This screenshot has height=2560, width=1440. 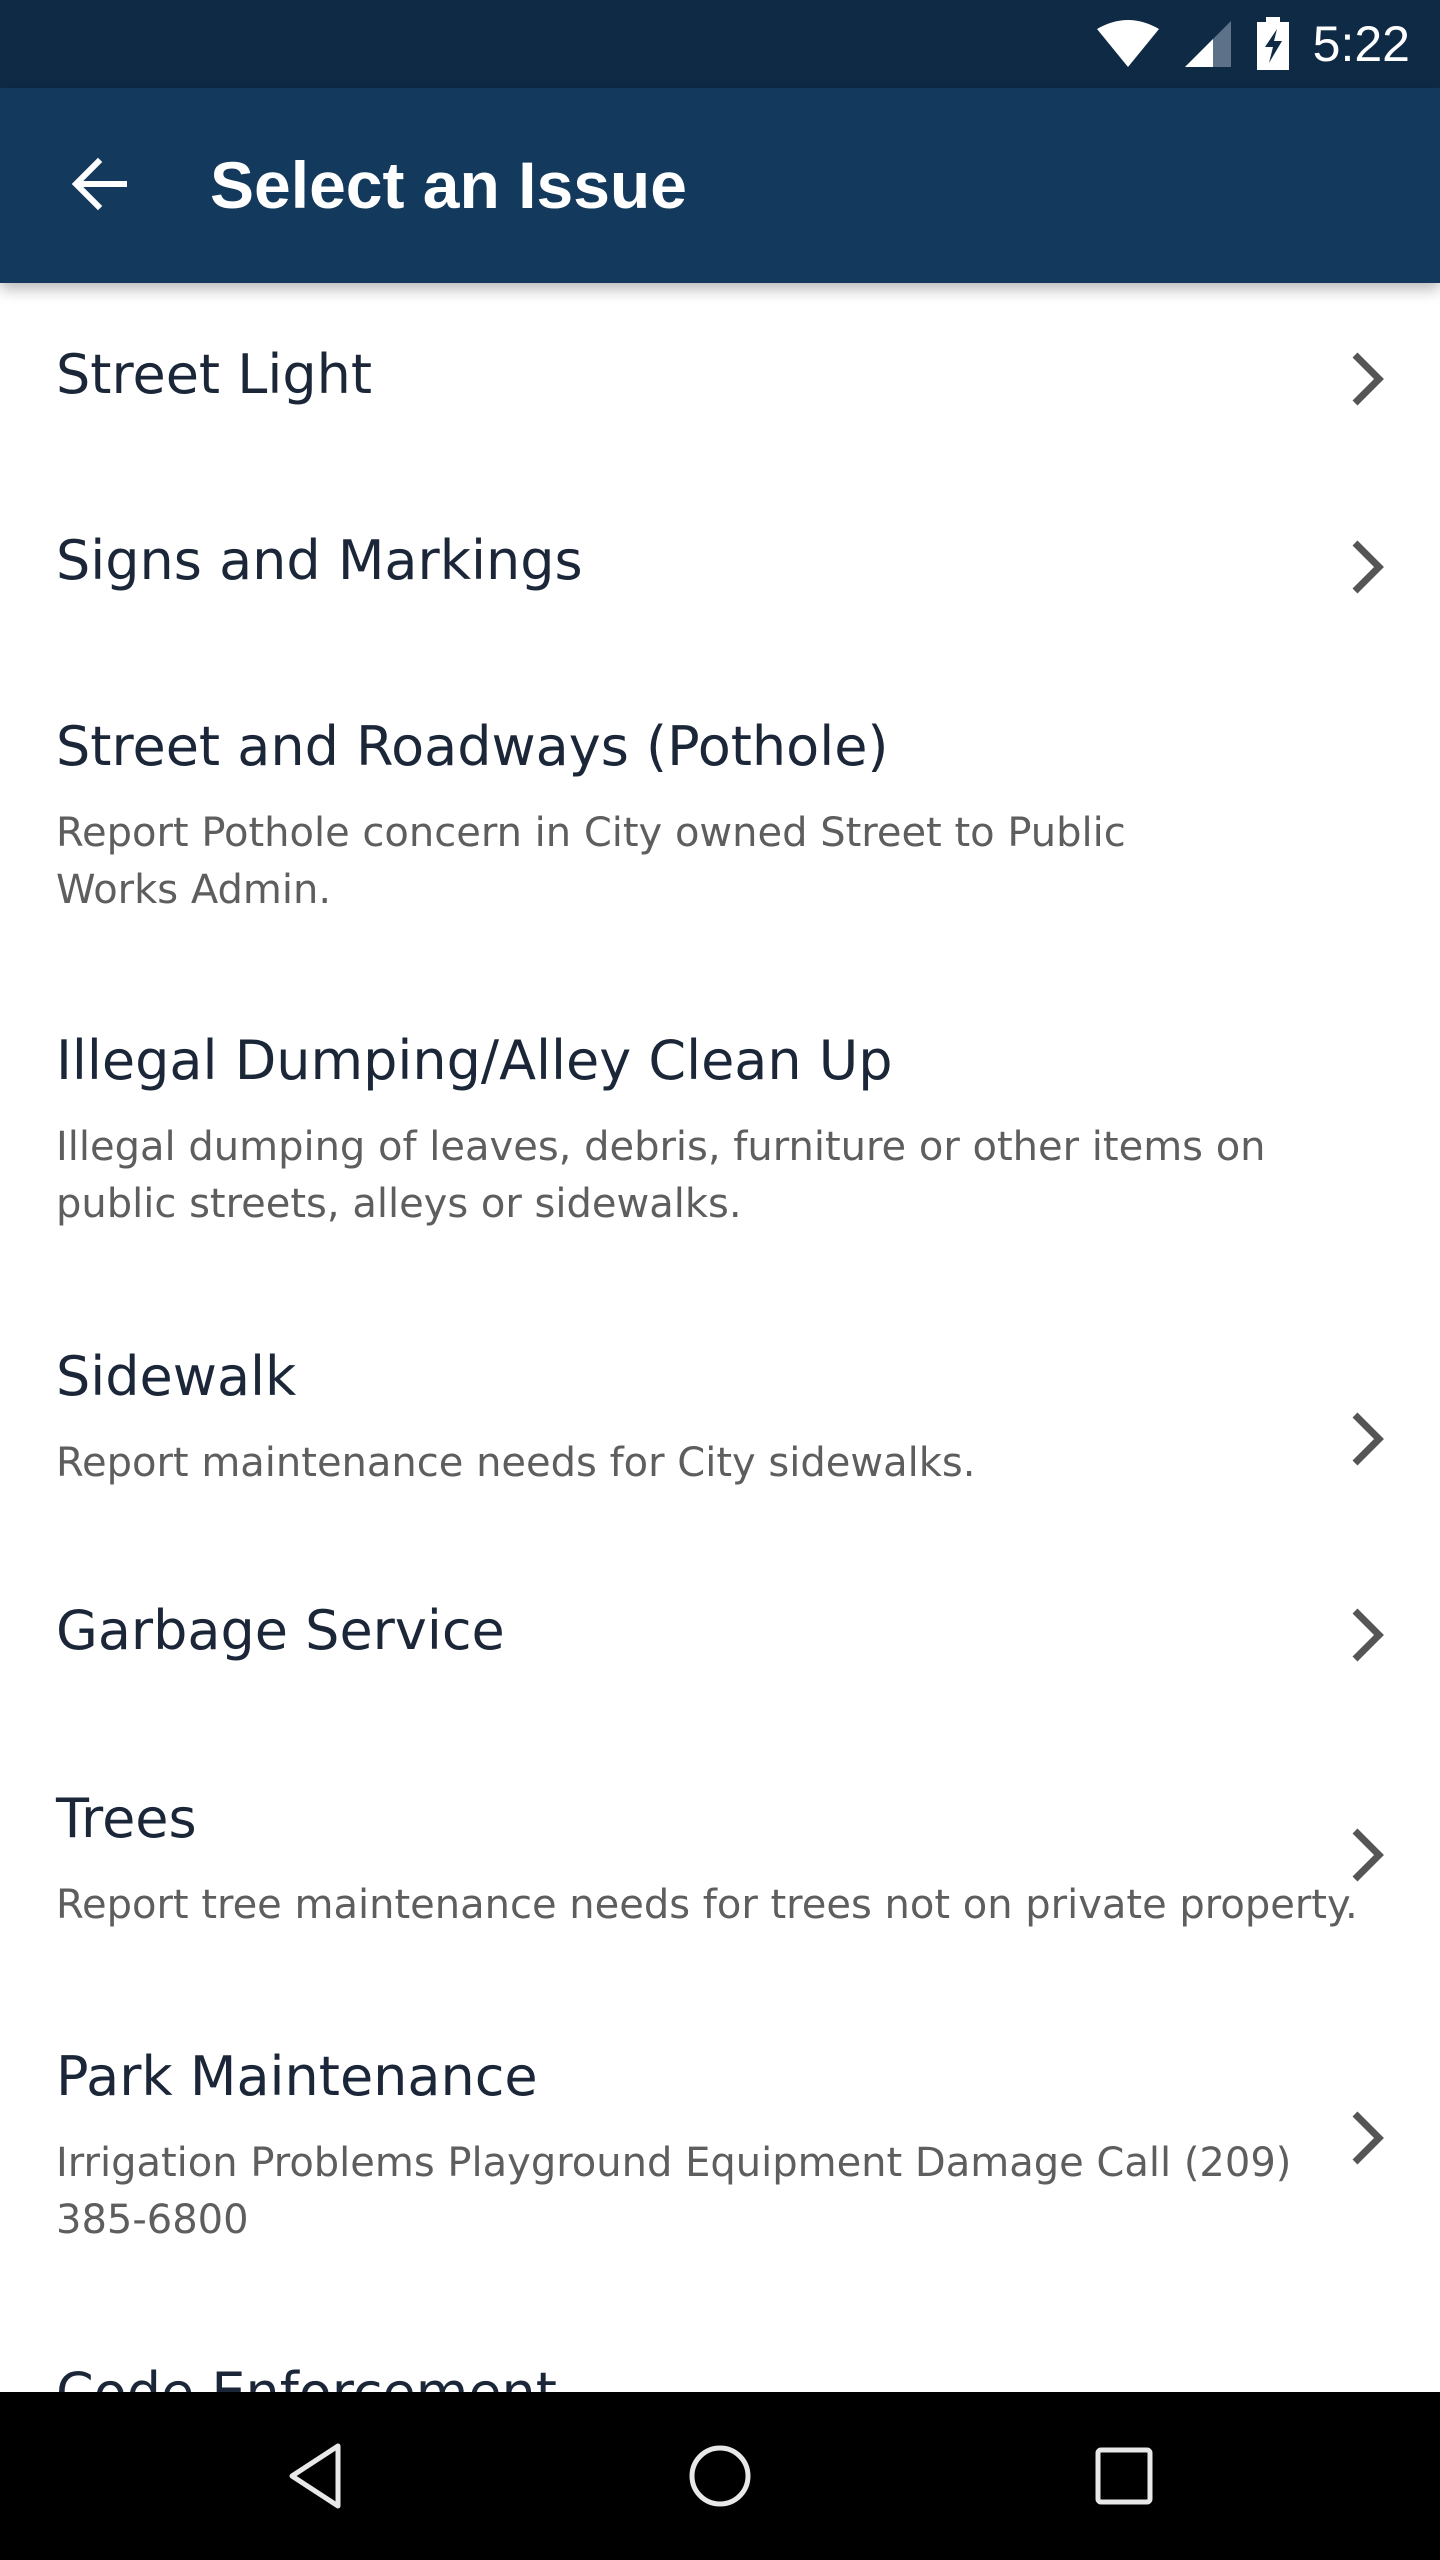 I want to click on list-item-street-light: Street Light, so click(x=720, y=377).